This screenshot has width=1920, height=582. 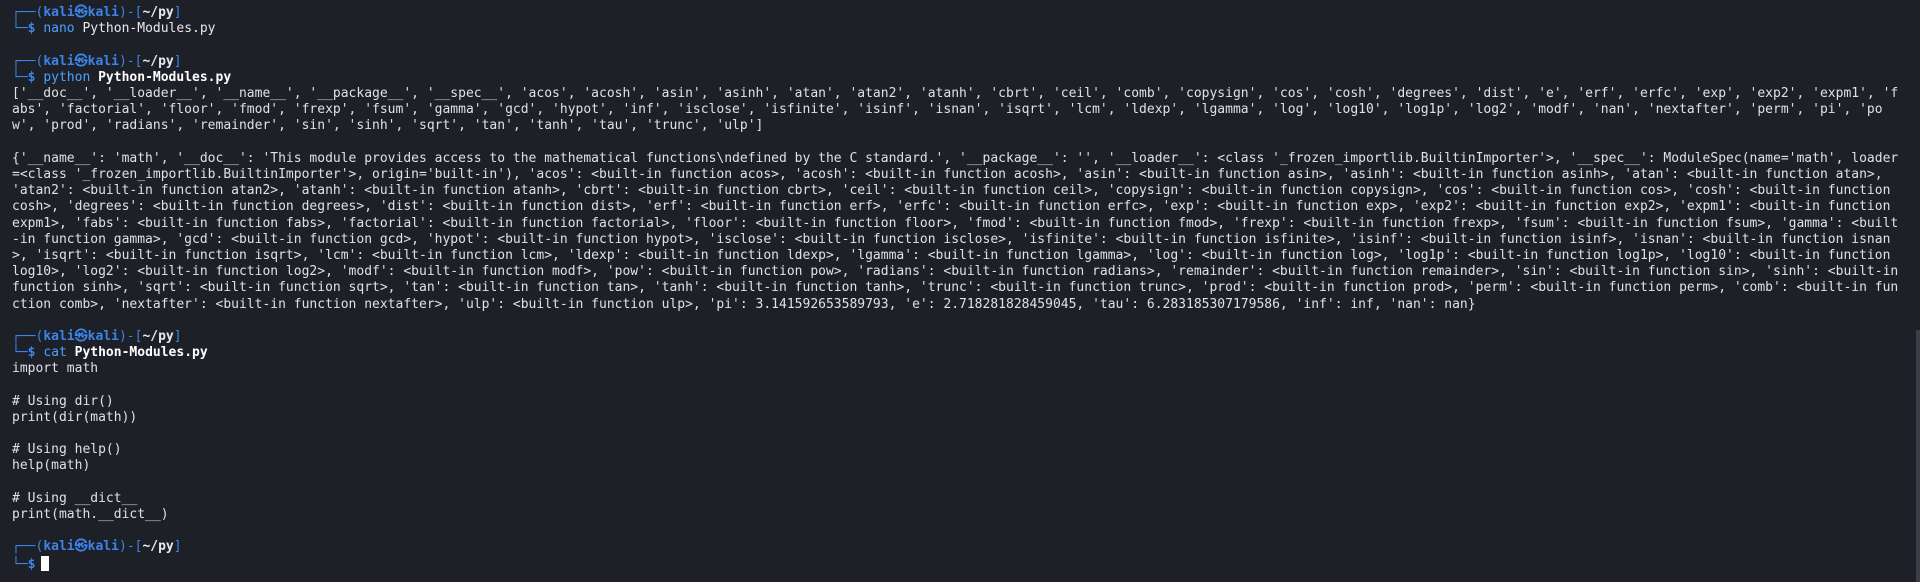 I want to click on command-line: └─$ nano Python-Modules.py, so click(x=114, y=29).